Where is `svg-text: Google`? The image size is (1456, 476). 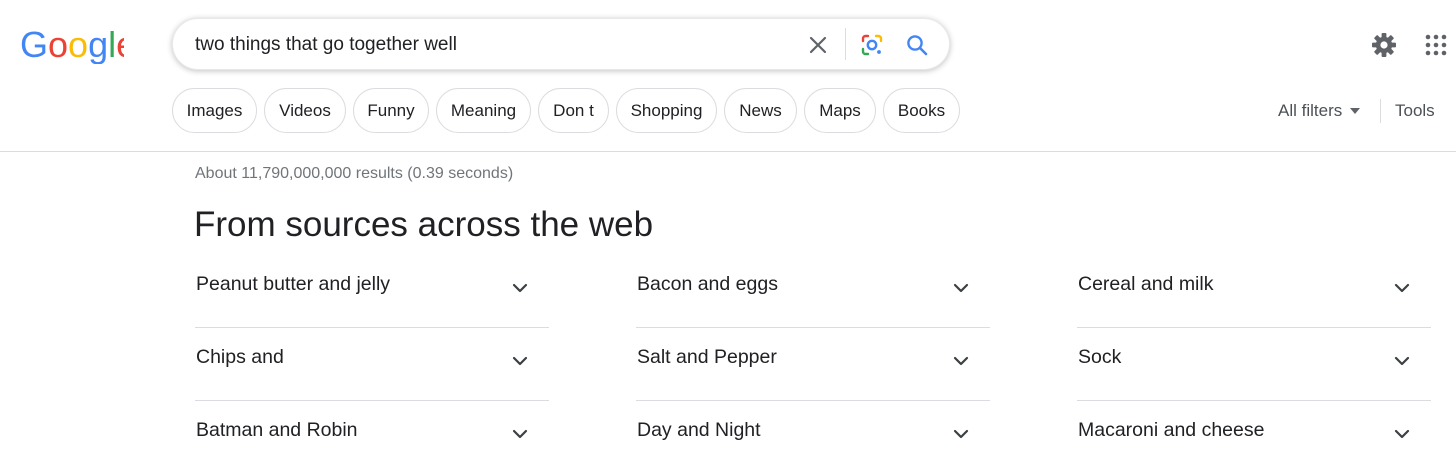 svg-text: Google is located at coordinates (72, 45).